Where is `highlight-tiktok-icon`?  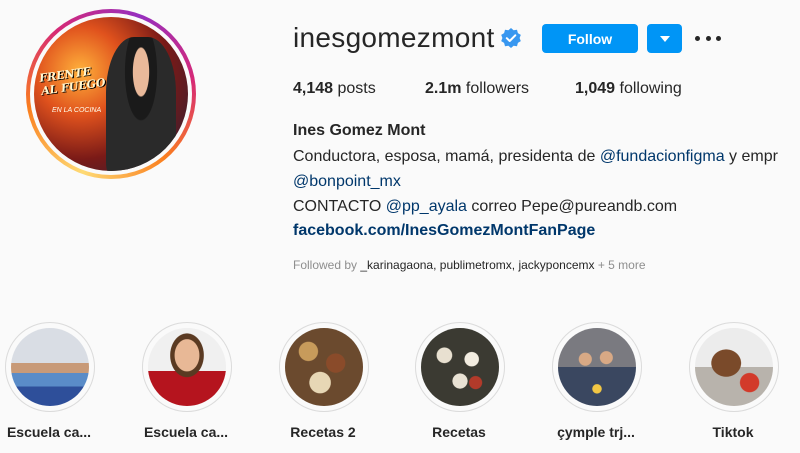
highlight-tiktok-icon is located at coordinates (734, 367).